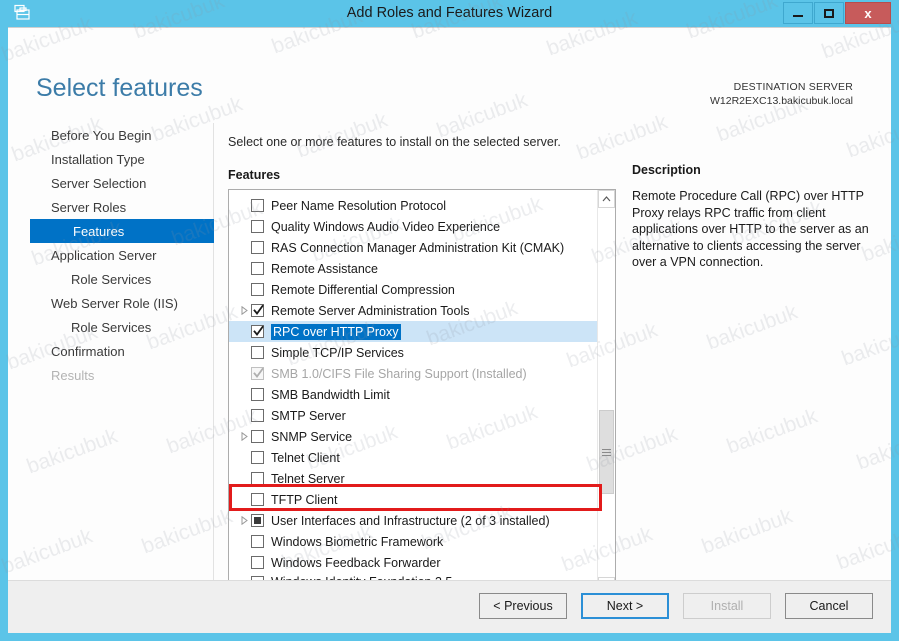 Image resolution: width=899 pixels, height=641 pixels. I want to click on feature-label: Windows Feedback Forwarder, so click(356, 562).